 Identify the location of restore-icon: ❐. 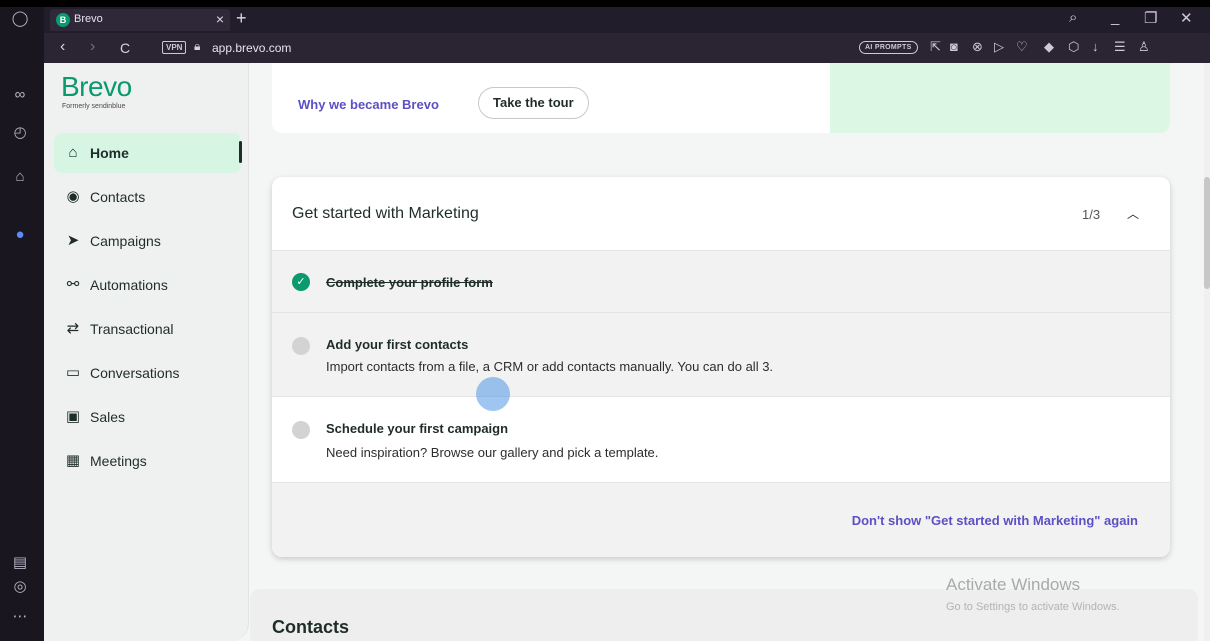
(1150, 18).